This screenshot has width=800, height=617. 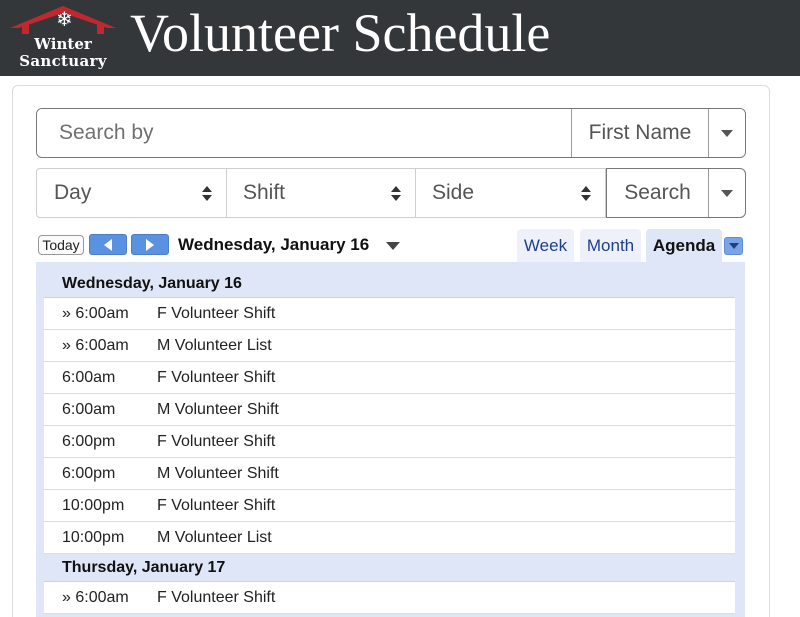 I want to click on agenda-event: 10:00pm M Volunteer List, so click(x=389, y=538).